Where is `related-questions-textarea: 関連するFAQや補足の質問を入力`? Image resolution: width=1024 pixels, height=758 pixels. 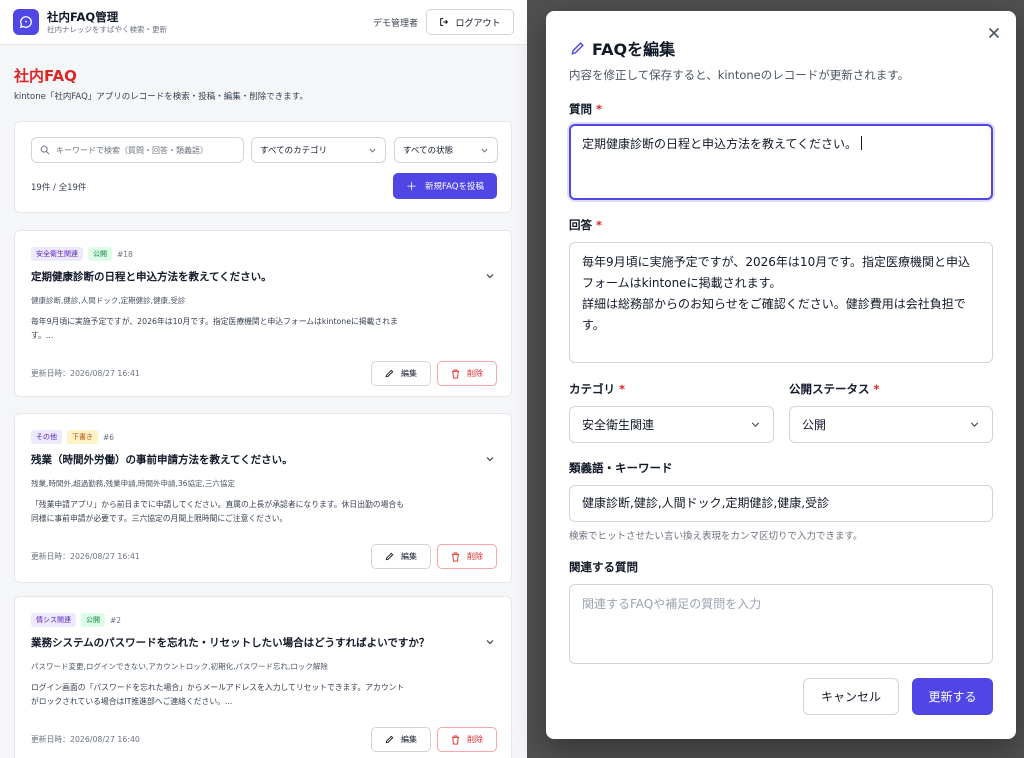 related-questions-textarea: 関連するFAQや補足の質問を入力 is located at coordinates (781, 624).